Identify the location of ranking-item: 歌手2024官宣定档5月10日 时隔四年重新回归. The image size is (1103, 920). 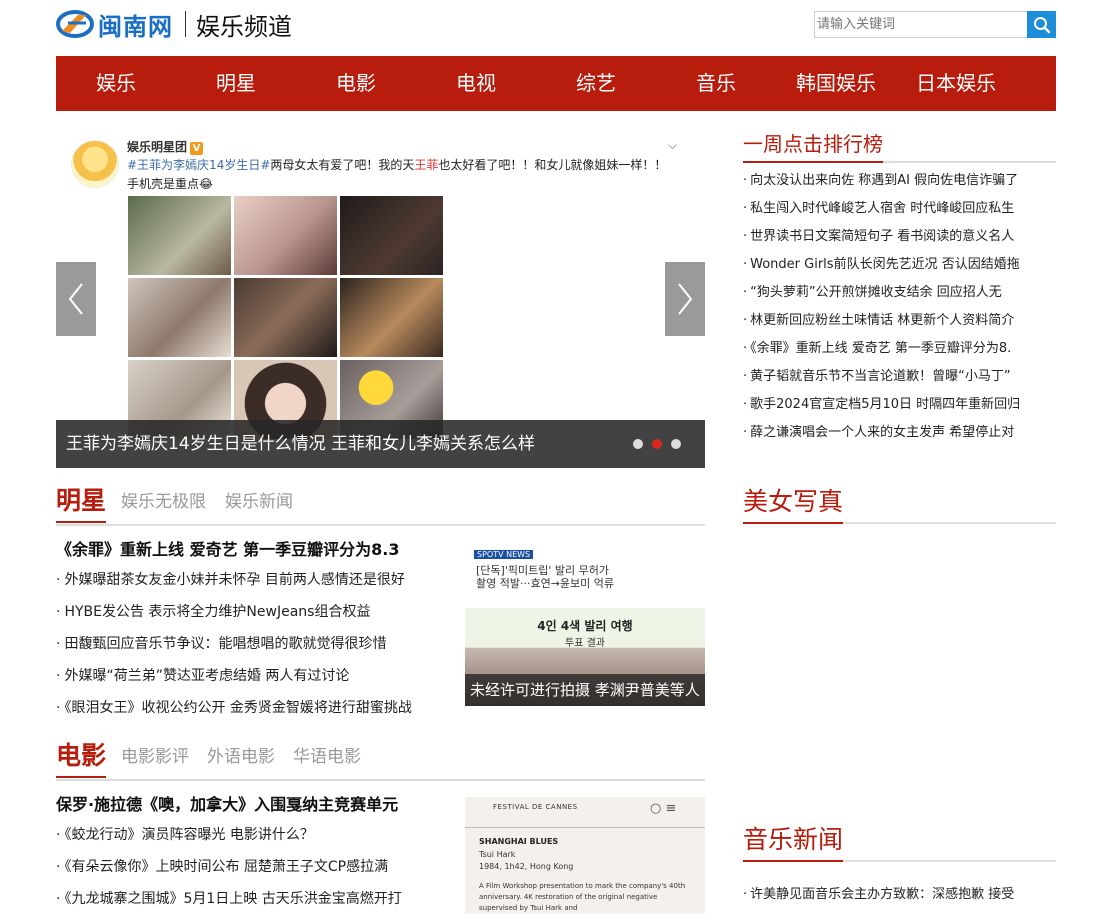
(895, 408).